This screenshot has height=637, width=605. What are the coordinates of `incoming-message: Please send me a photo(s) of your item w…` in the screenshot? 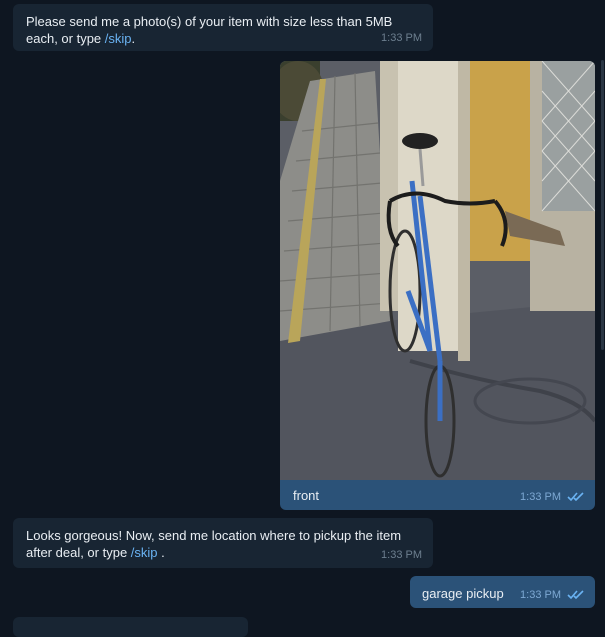 It's located at (223, 27).